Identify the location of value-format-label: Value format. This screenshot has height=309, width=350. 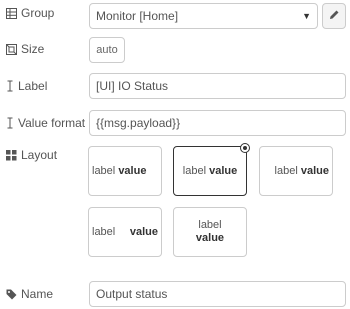
(45, 123).